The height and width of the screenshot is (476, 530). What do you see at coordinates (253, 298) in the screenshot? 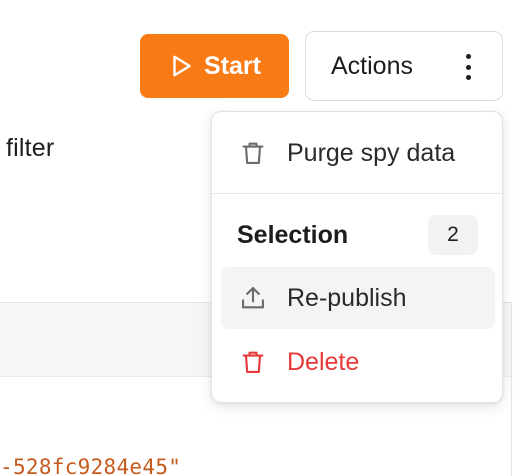
I see `upload-icon` at bounding box center [253, 298].